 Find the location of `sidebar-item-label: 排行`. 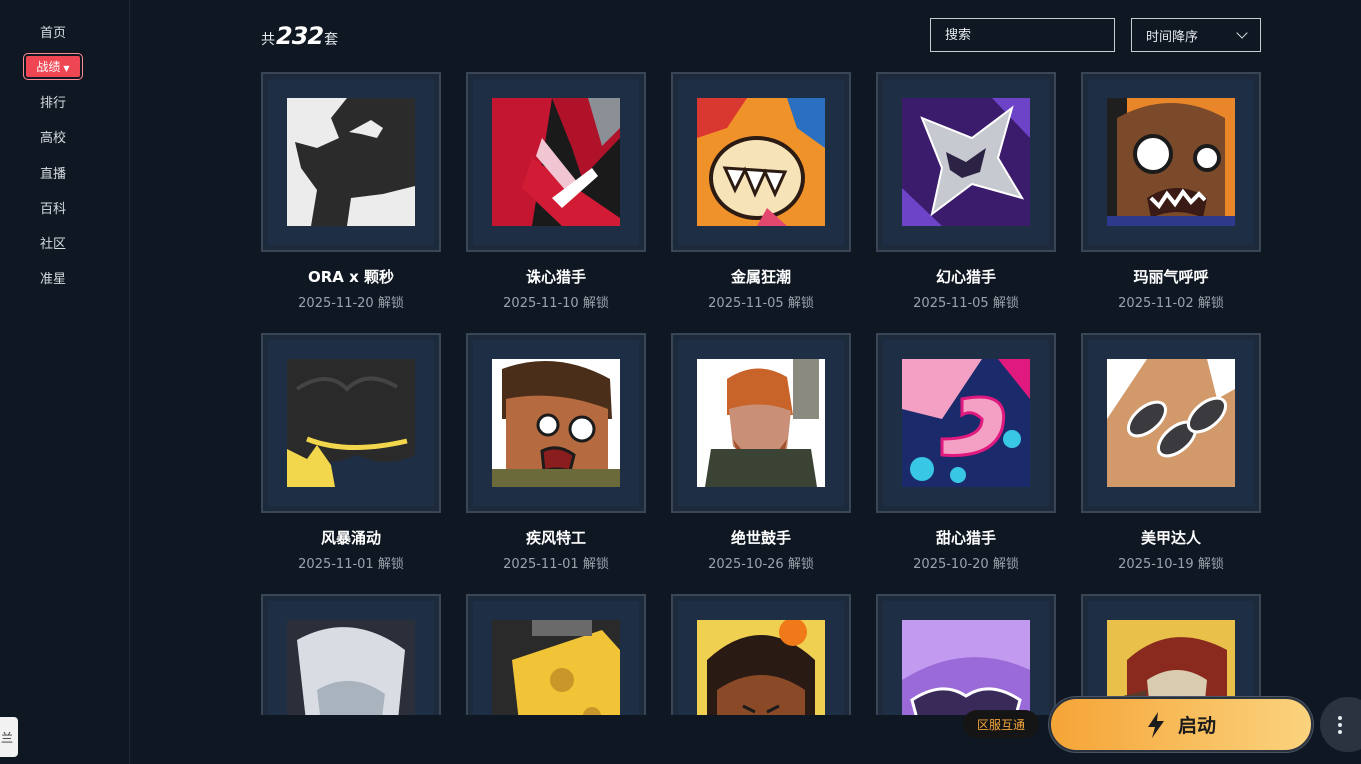

sidebar-item-label: 排行 is located at coordinates (52, 103).